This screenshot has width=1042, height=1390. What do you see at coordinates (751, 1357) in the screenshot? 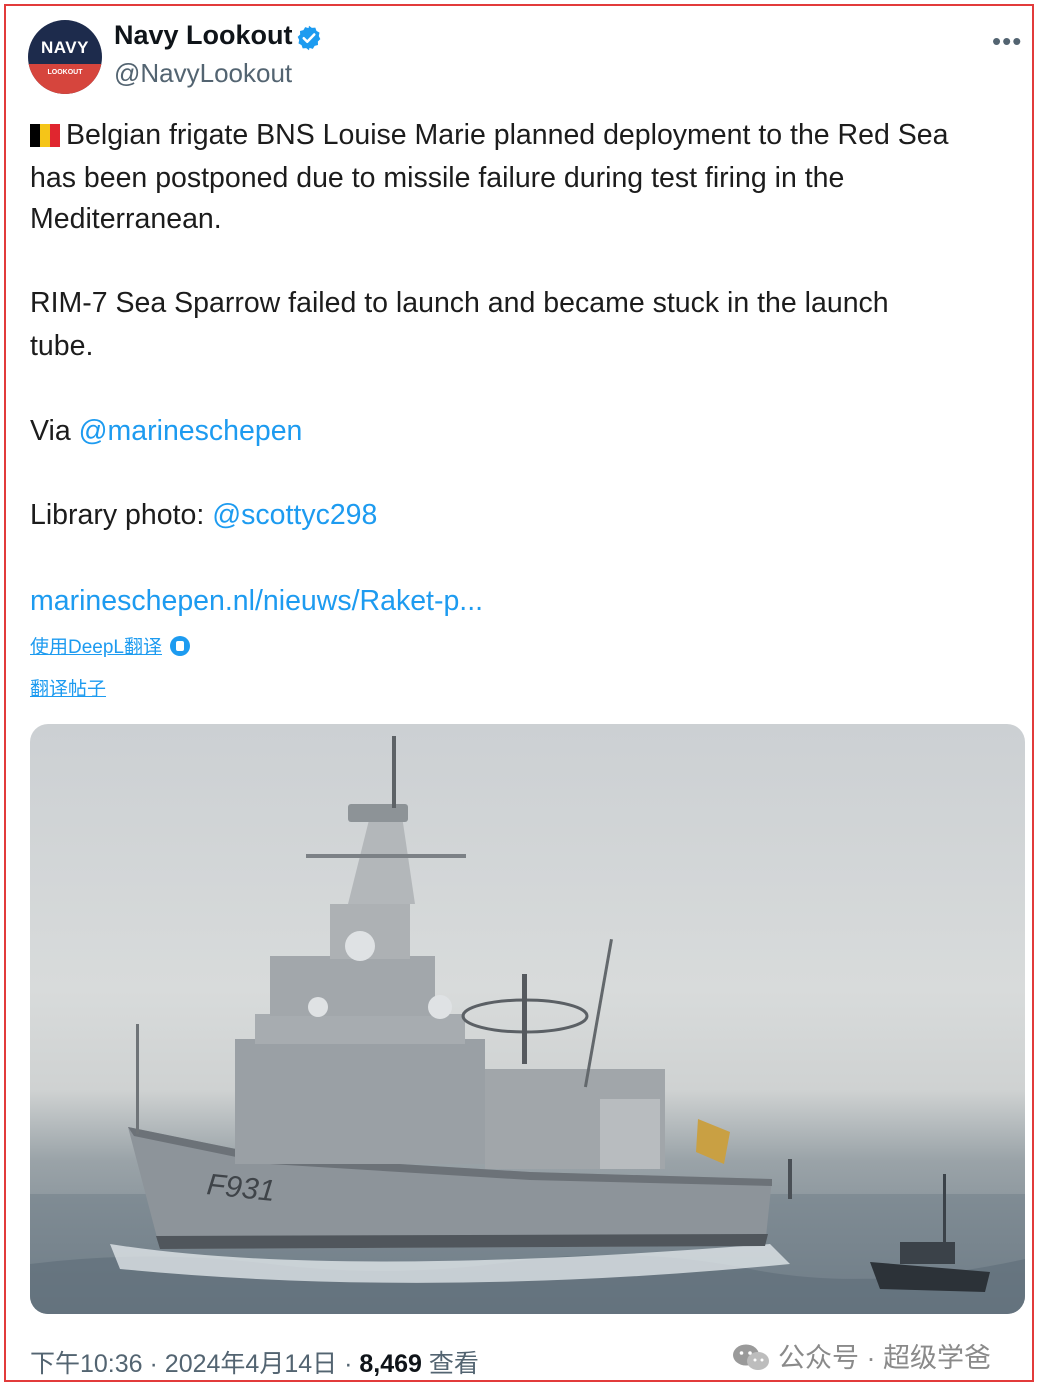
I see `wechat-icon` at bounding box center [751, 1357].